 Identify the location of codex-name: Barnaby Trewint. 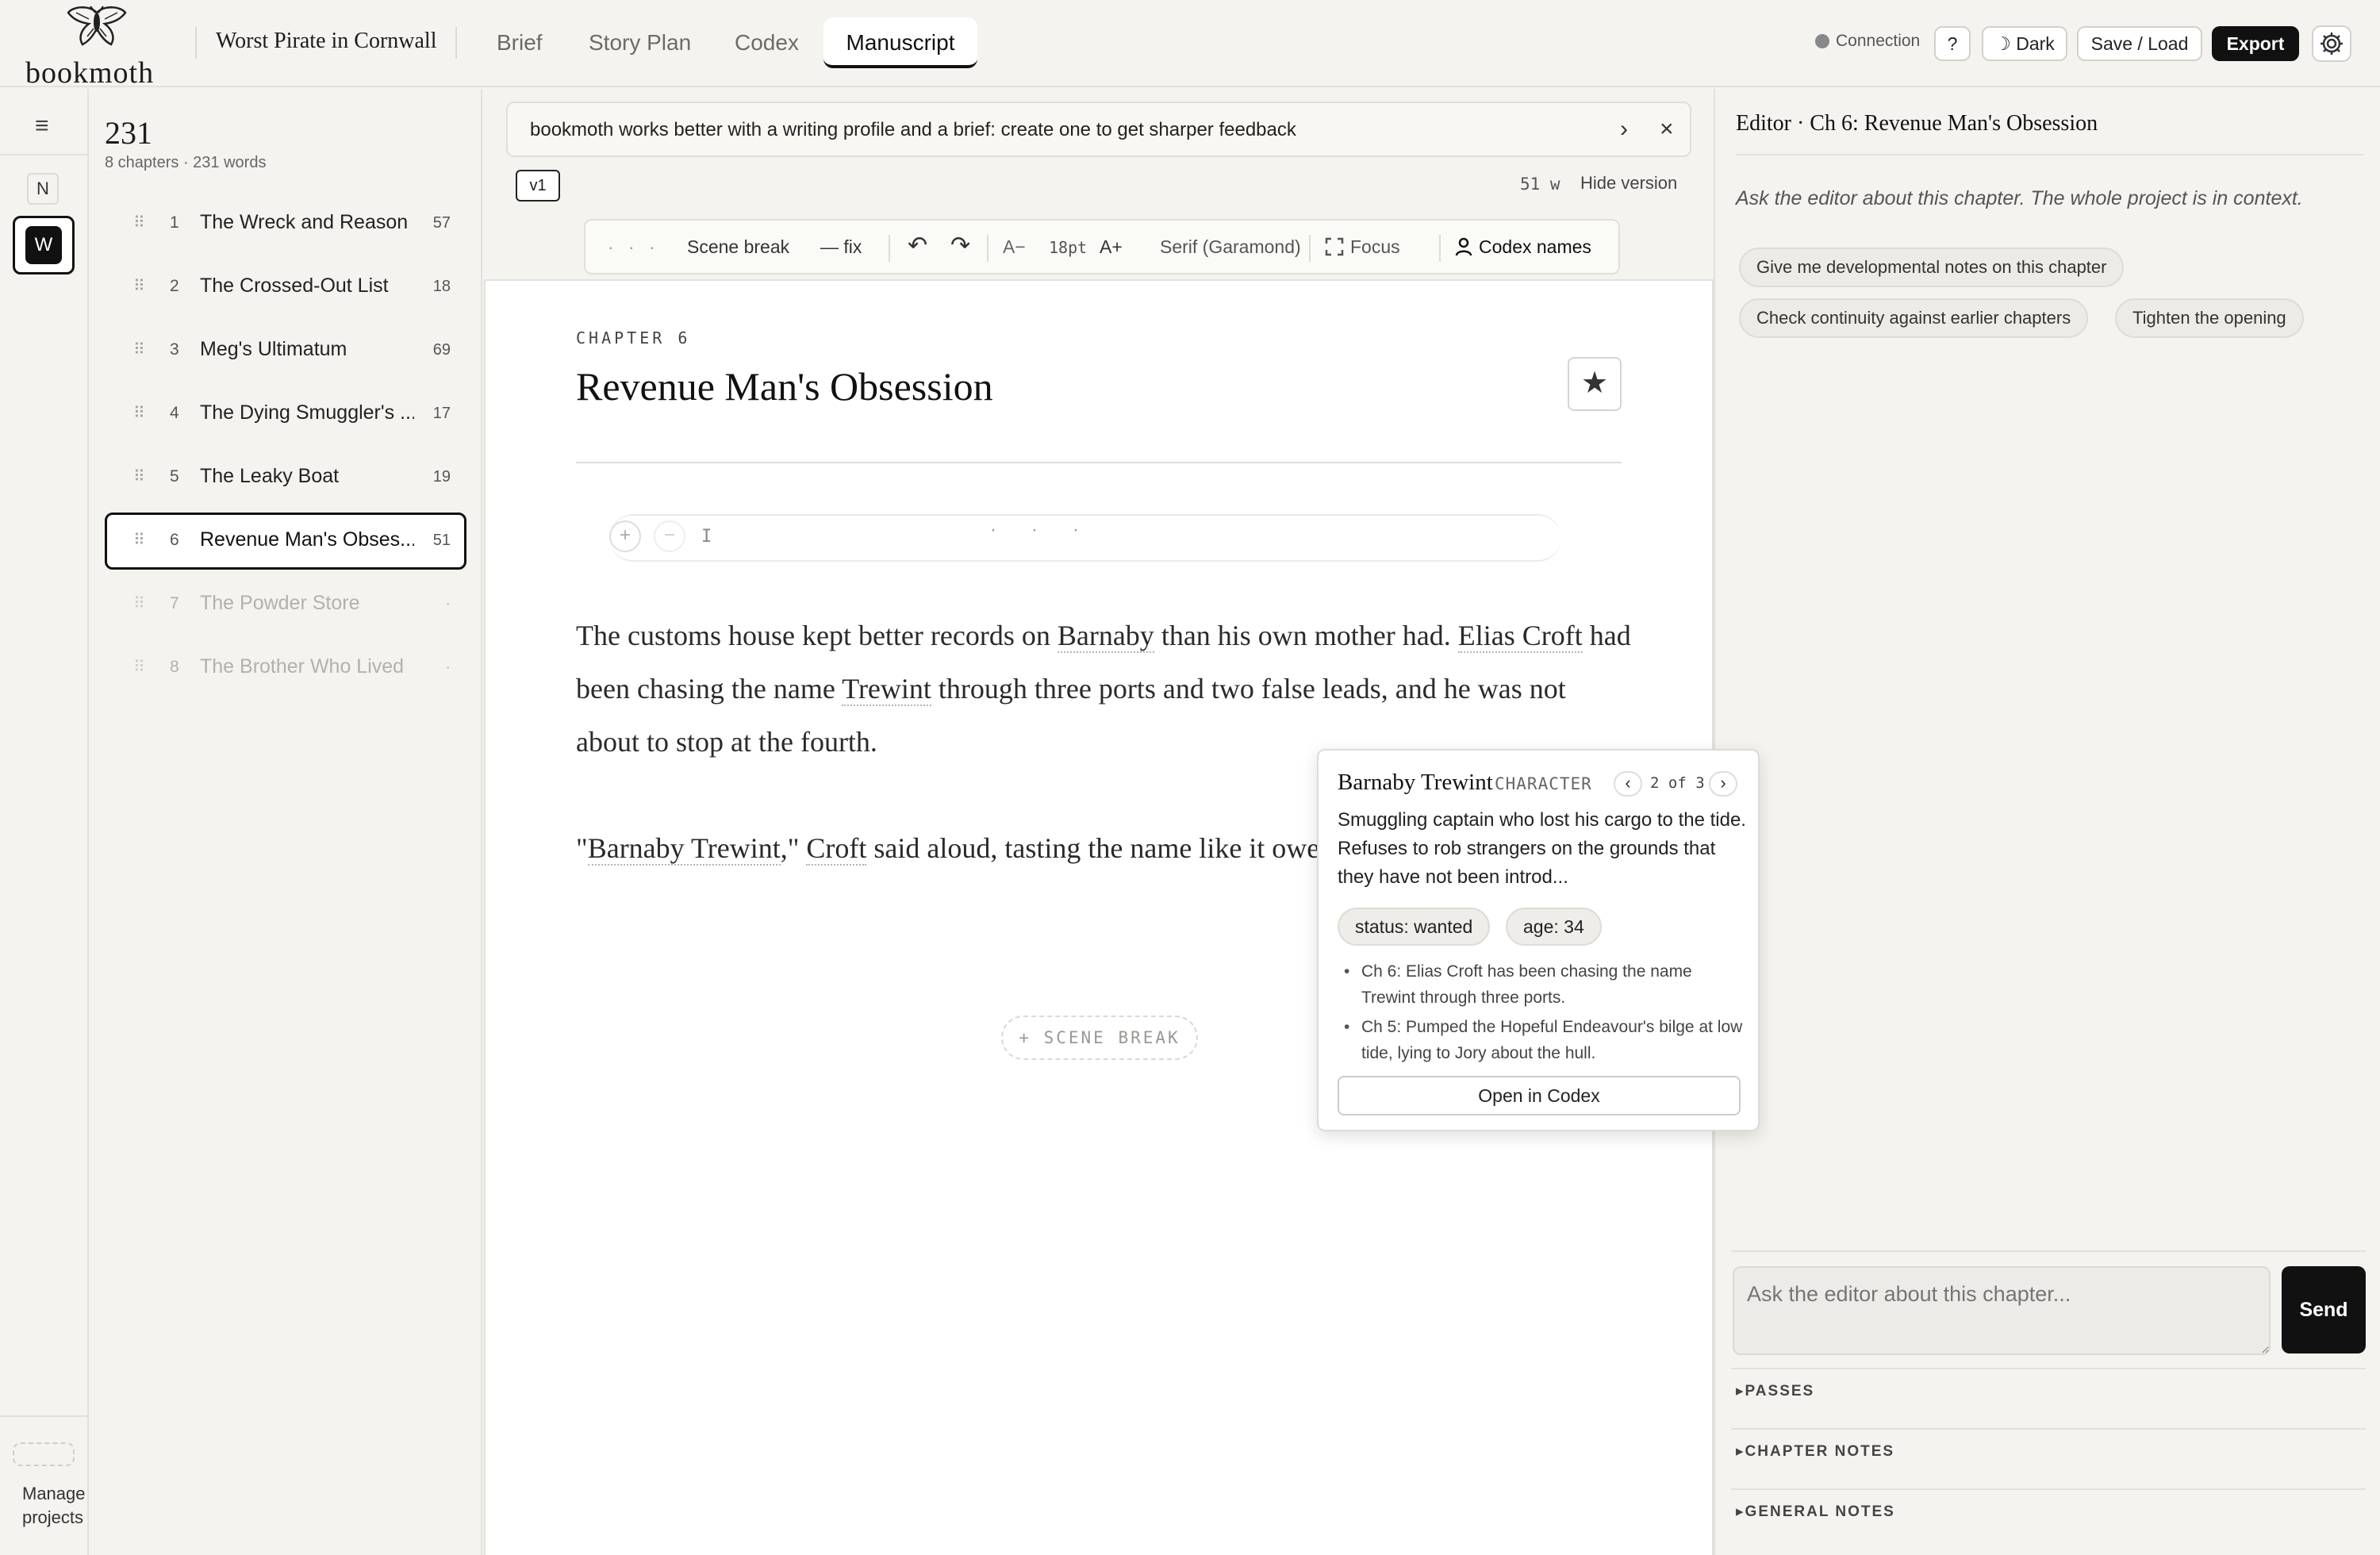
(684, 849).